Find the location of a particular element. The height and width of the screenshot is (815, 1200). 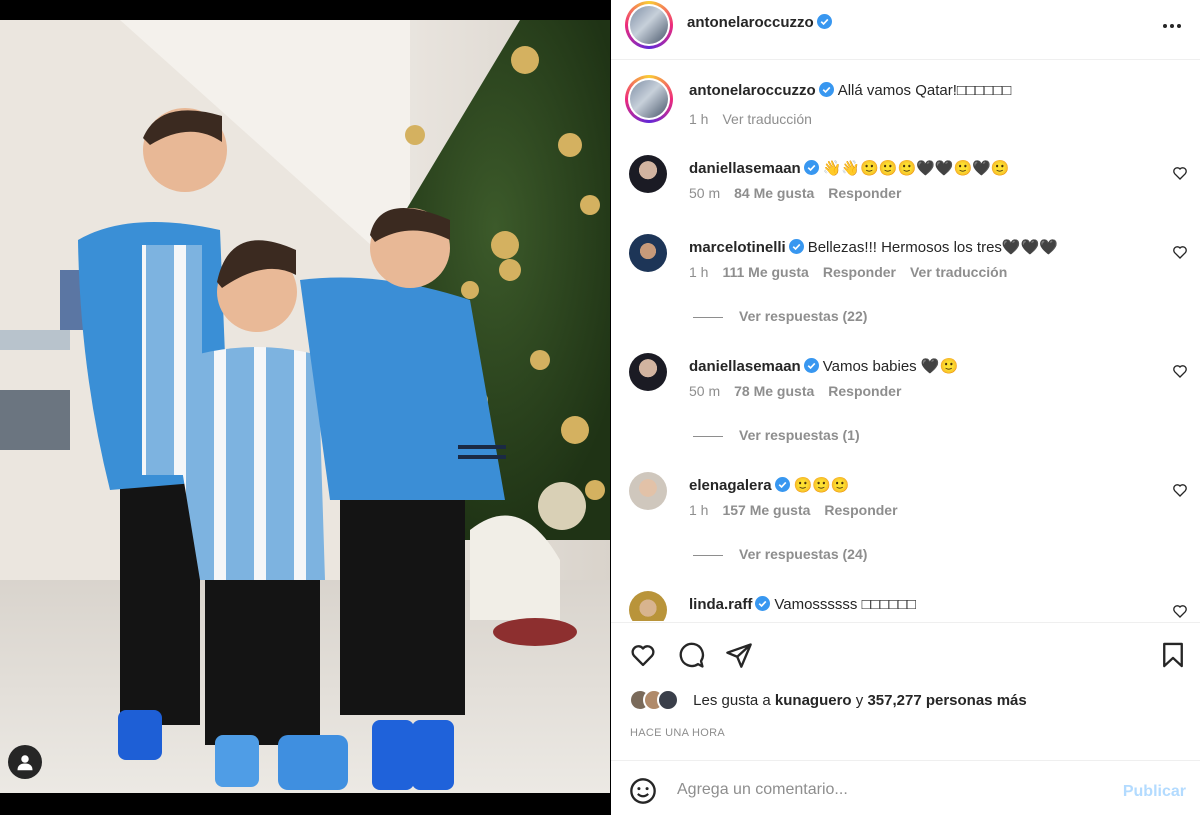

view-replies-button: Ver respuestas (22) is located at coordinates (780, 316).